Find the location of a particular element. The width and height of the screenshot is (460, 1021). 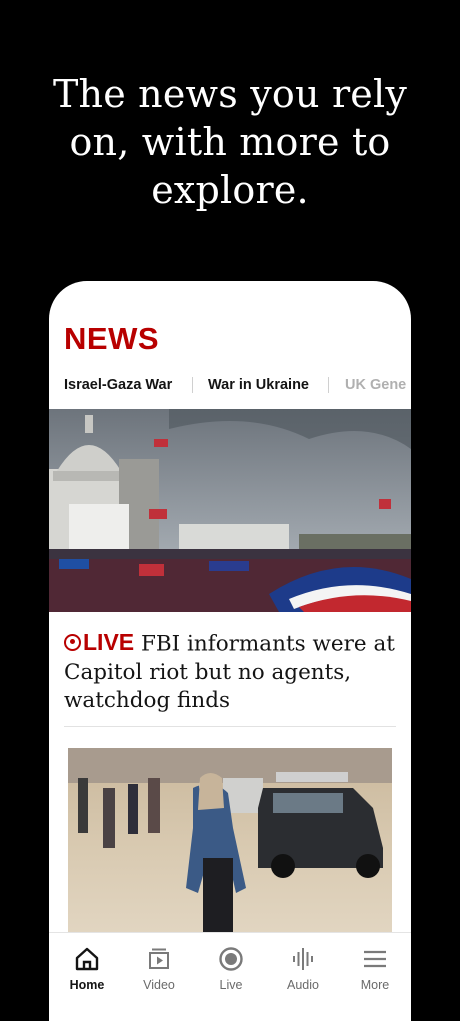

tab-video-label: Video is located at coordinates (159, 985).